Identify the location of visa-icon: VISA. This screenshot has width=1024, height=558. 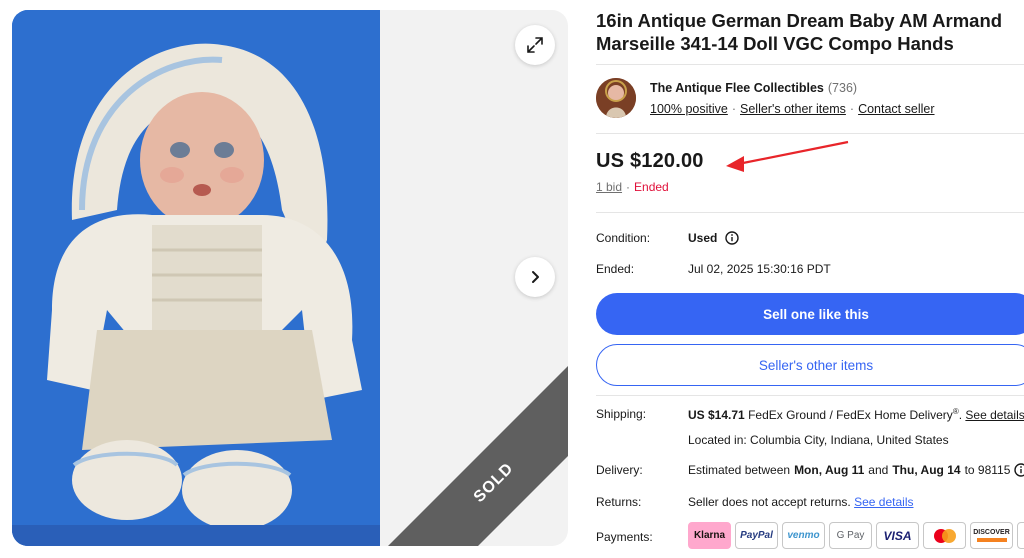
(897, 535).